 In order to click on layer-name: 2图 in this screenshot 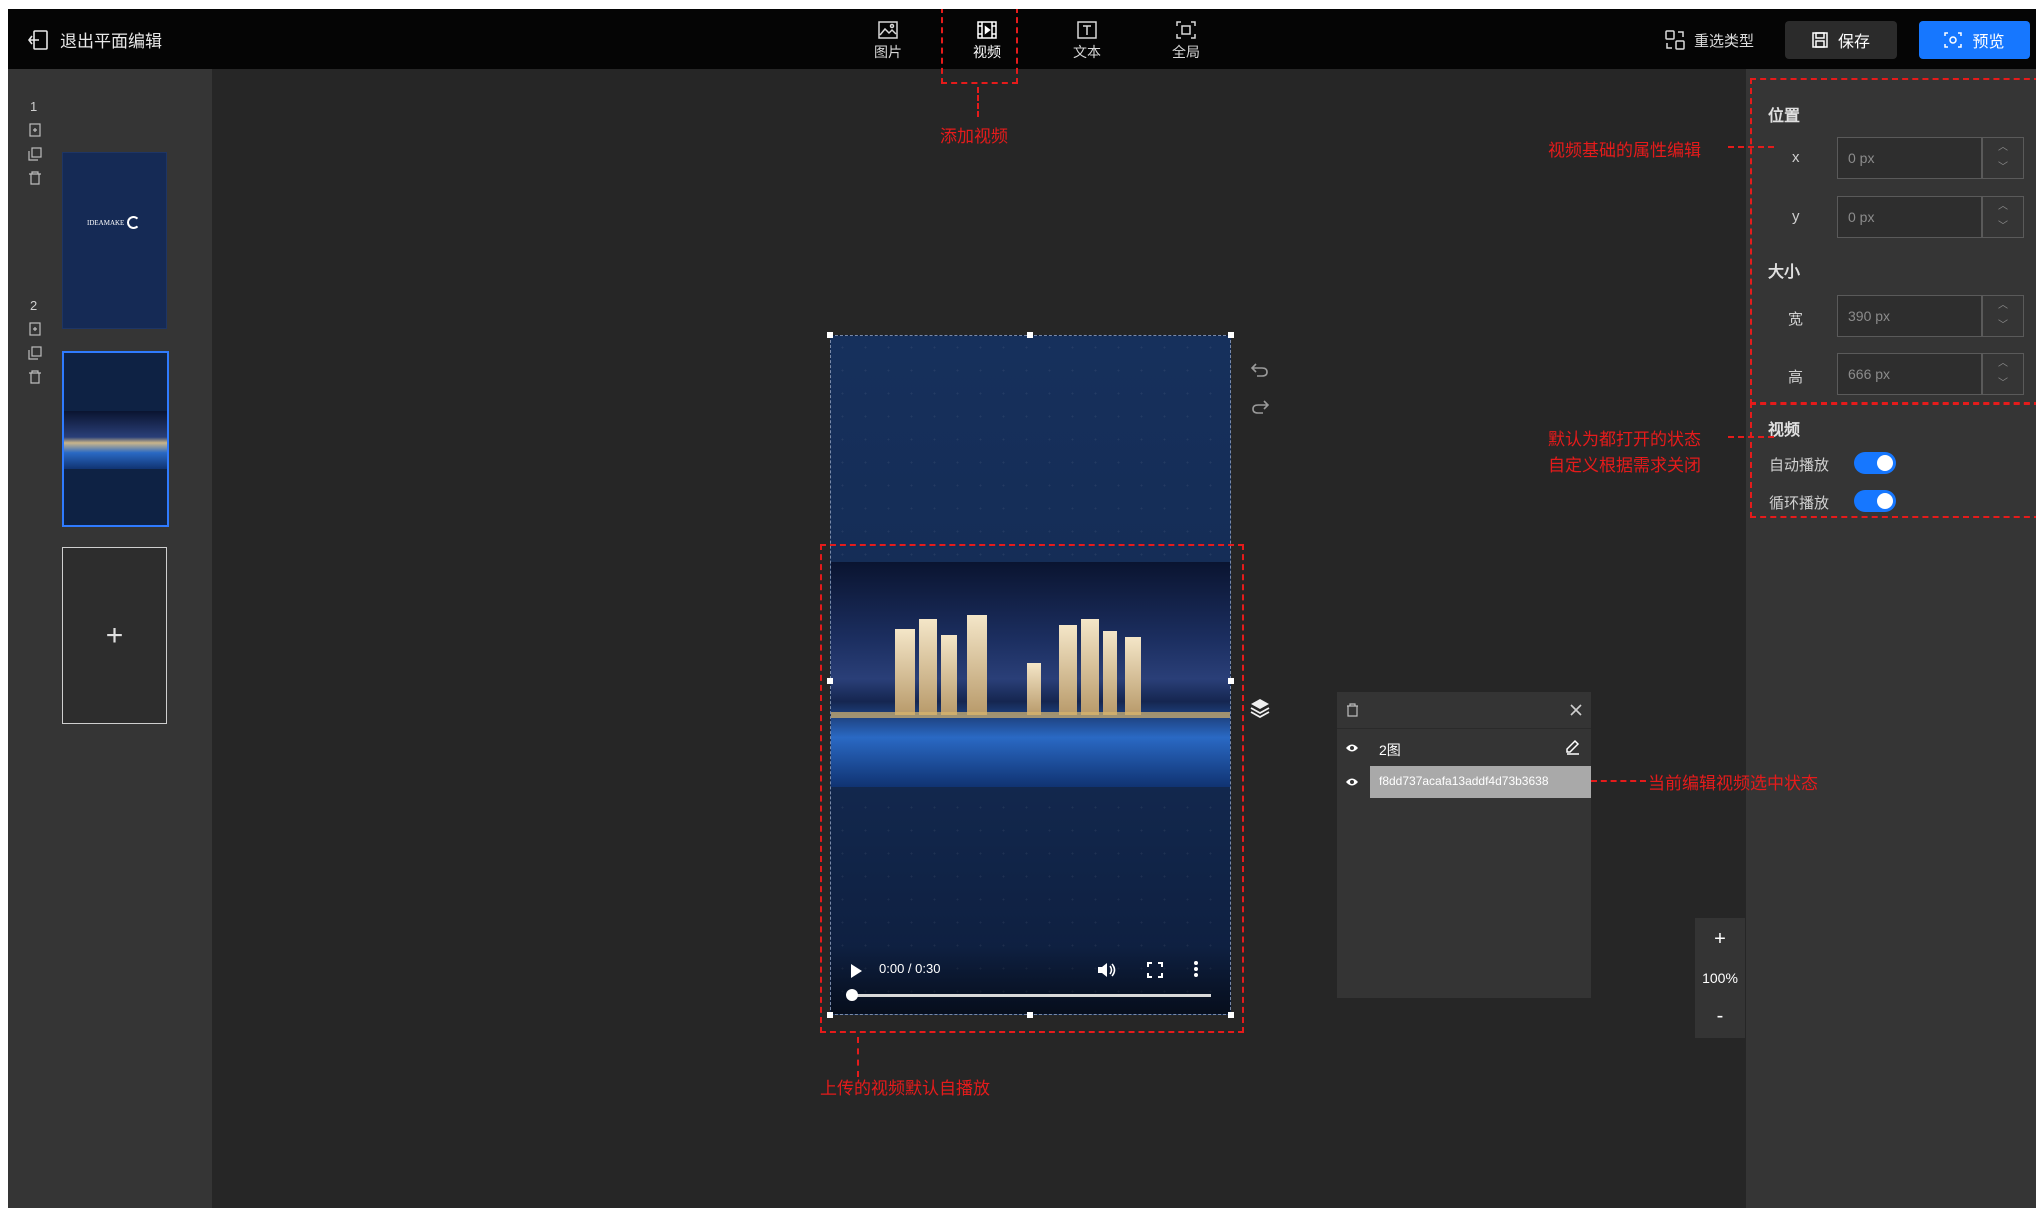, I will do `click(1390, 750)`.